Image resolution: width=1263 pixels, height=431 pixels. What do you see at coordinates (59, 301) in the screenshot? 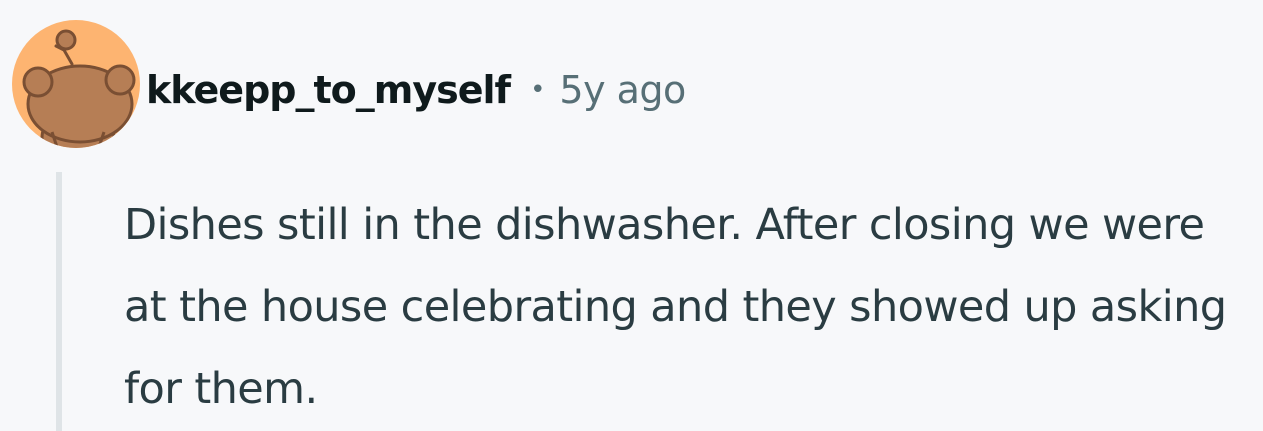
I see `thread-line` at bounding box center [59, 301].